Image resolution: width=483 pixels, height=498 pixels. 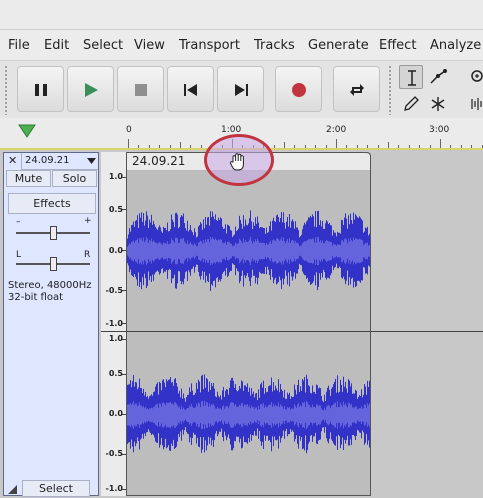 What do you see at coordinates (28, 178) in the screenshot?
I see `mute-button: Mute` at bounding box center [28, 178].